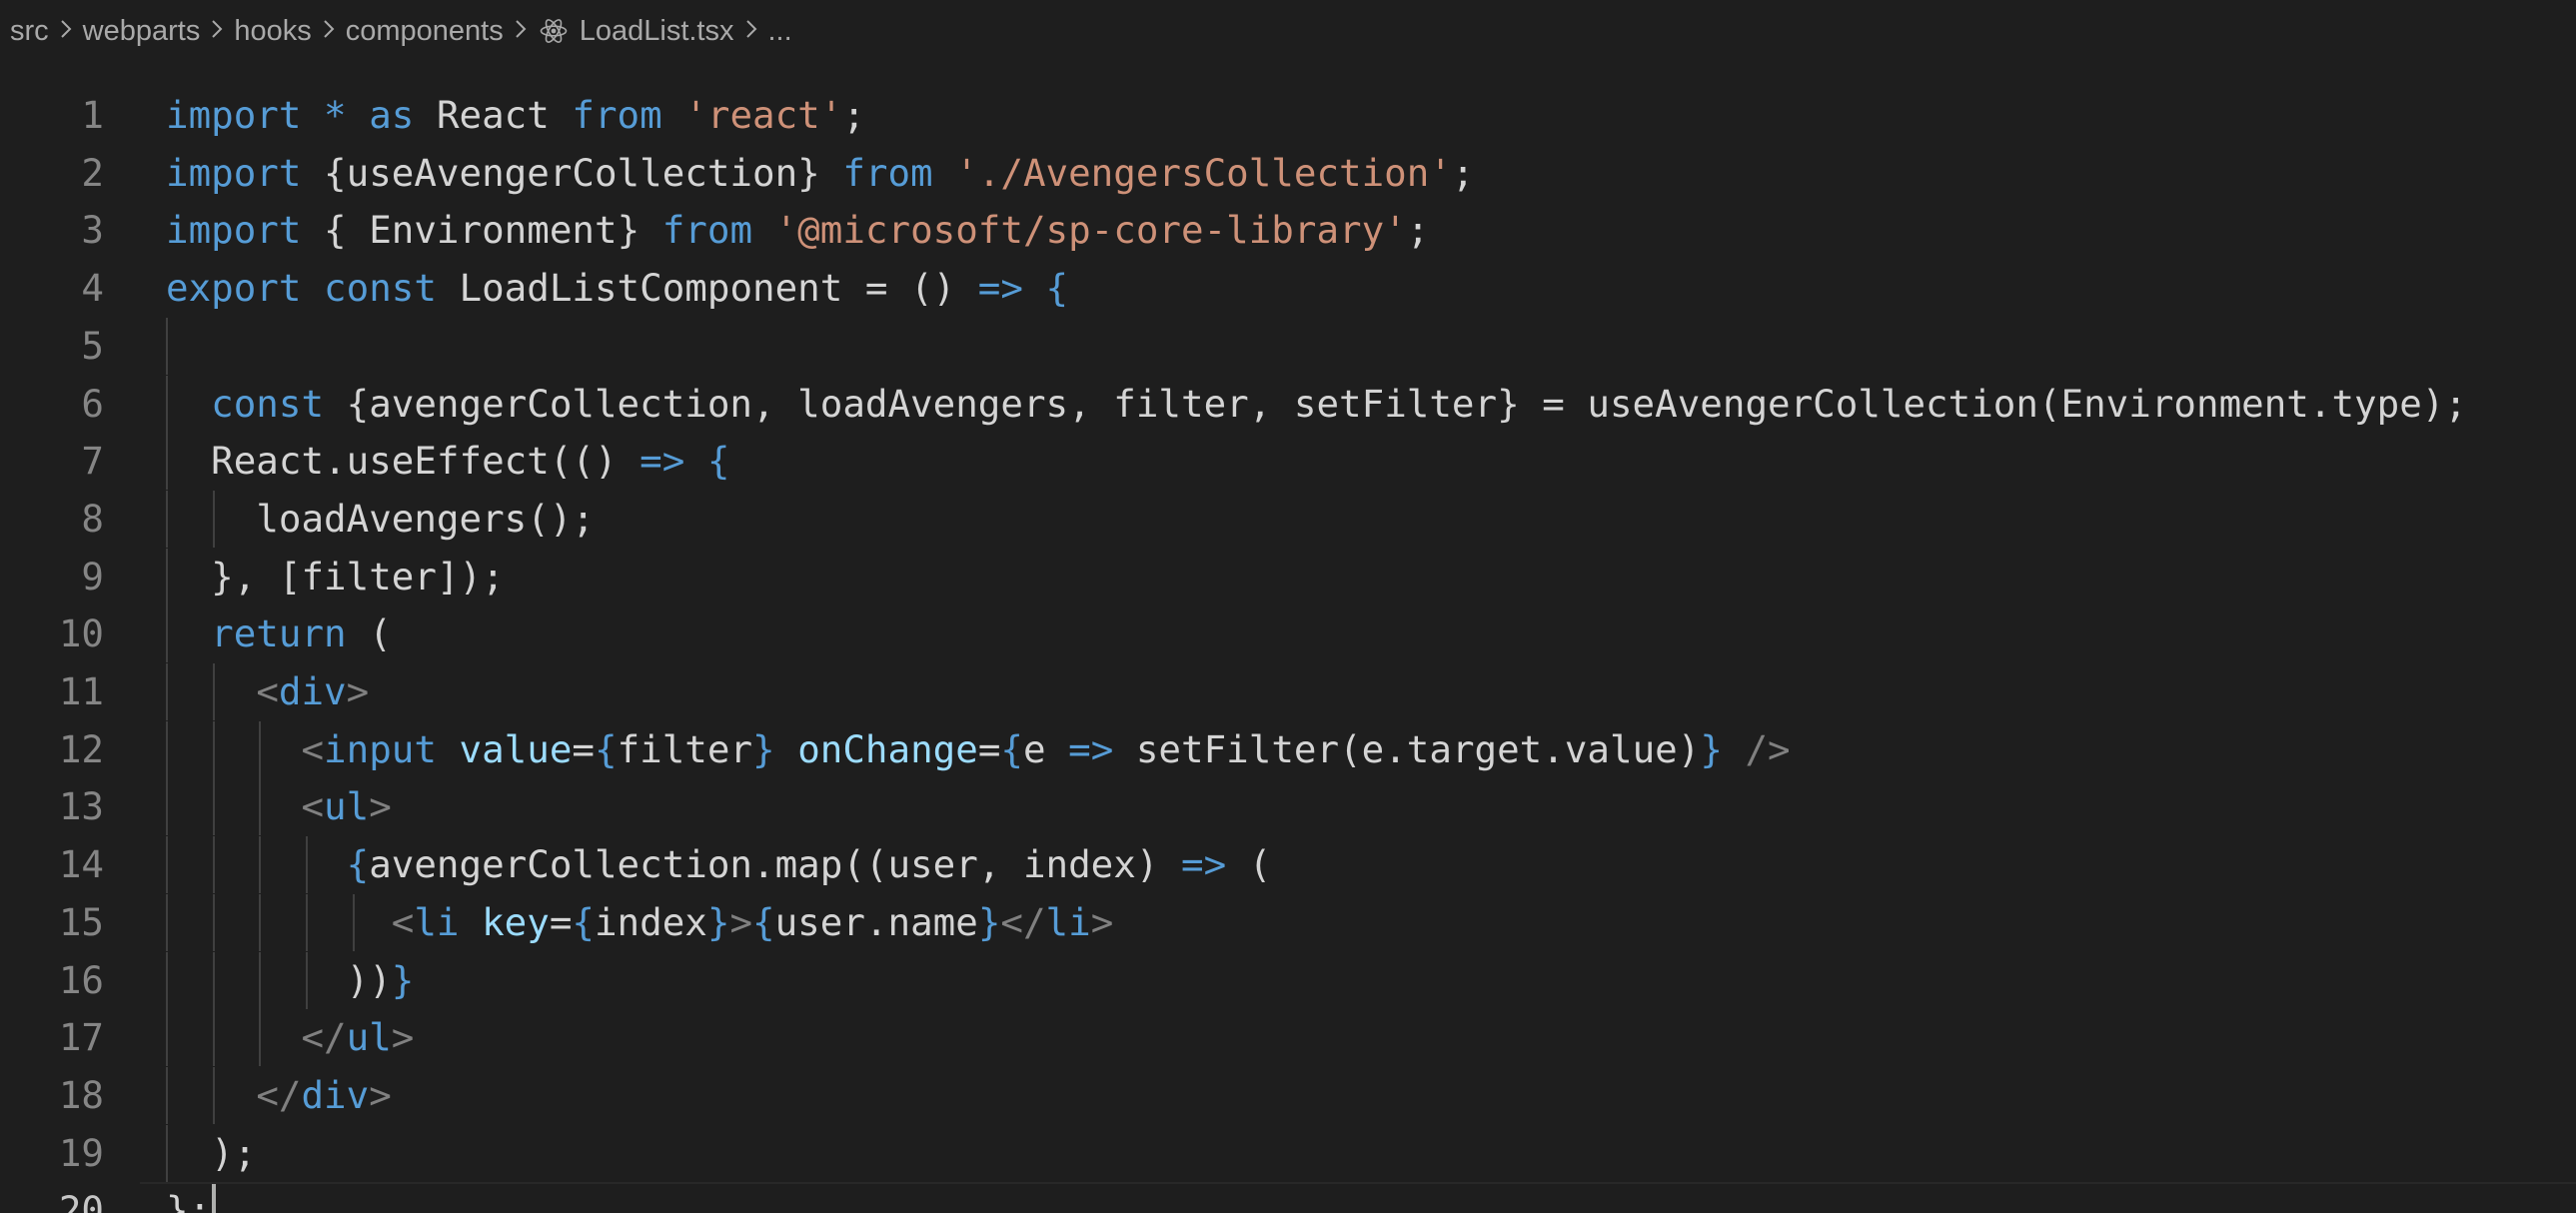 This screenshot has width=2576, height=1213. What do you see at coordinates (81, 921) in the screenshot?
I see `line-number: 15` at bounding box center [81, 921].